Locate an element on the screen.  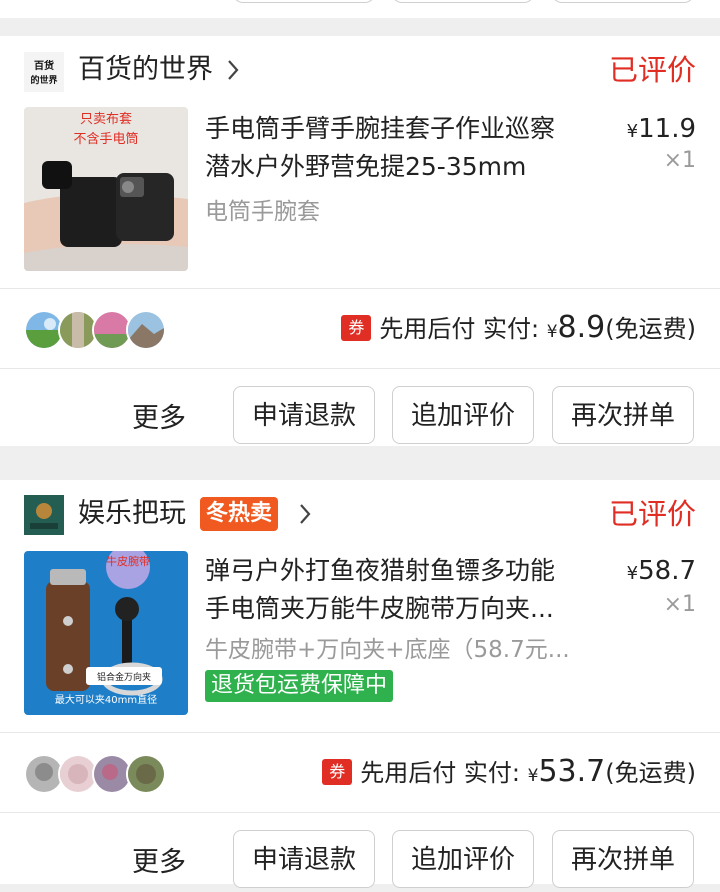
price-value: 11.9 is located at coordinates (667, 129).